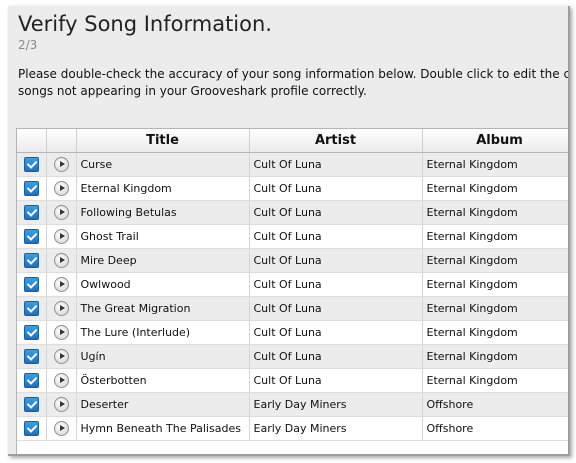  I want to click on title-cell: Mire Deep, so click(163, 260).